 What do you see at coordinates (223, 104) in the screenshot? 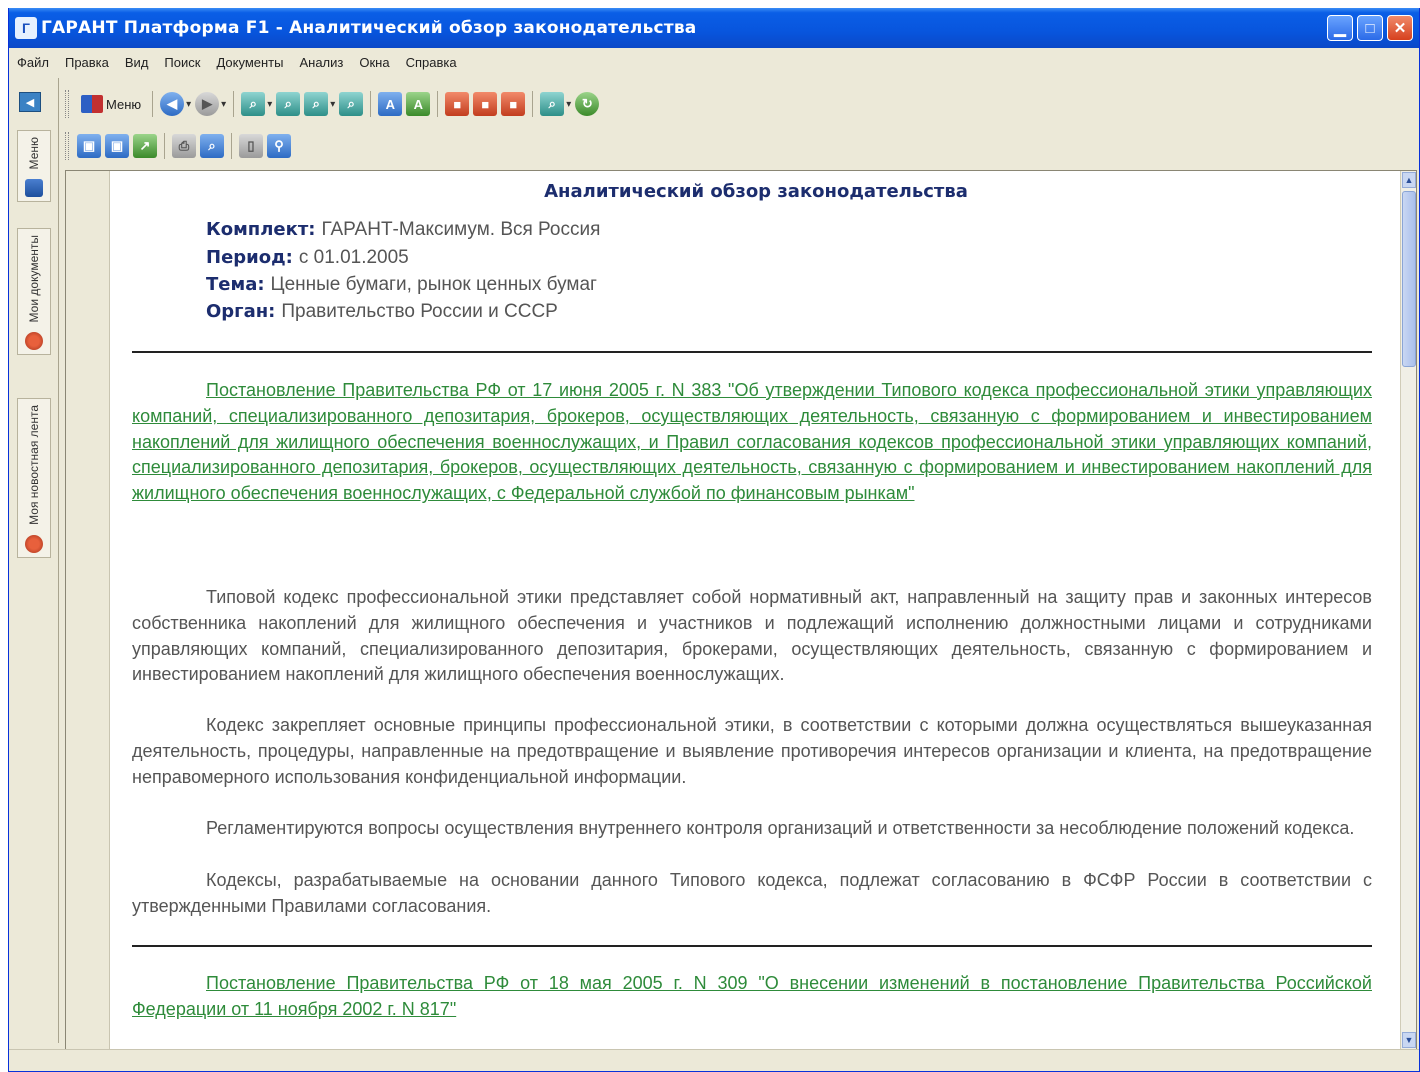
I see `forward-dropdown-icon: ▾` at bounding box center [223, 104].